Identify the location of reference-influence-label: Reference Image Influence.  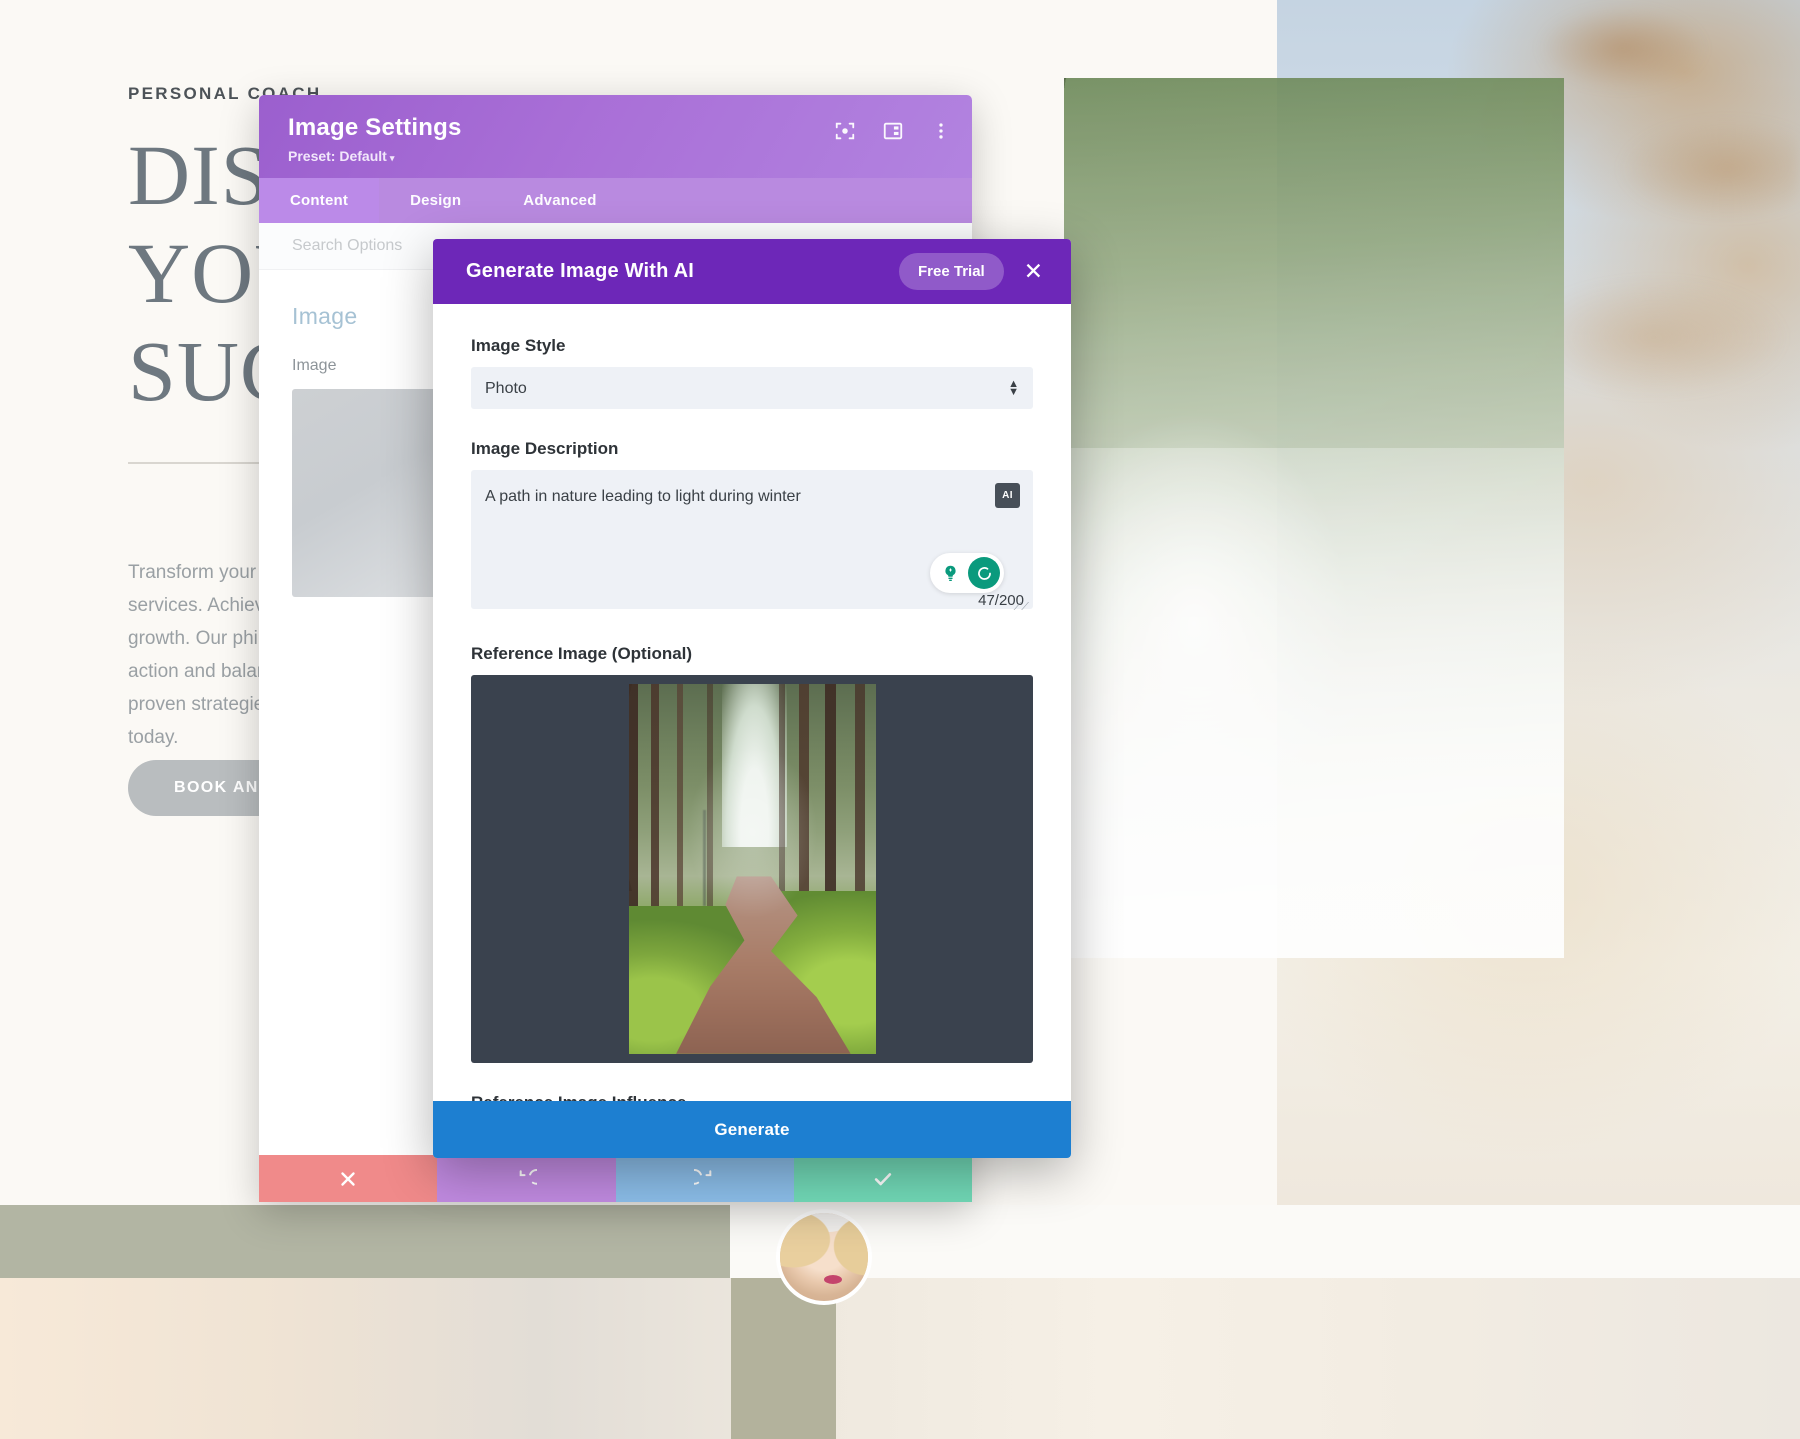
(752, 1097).